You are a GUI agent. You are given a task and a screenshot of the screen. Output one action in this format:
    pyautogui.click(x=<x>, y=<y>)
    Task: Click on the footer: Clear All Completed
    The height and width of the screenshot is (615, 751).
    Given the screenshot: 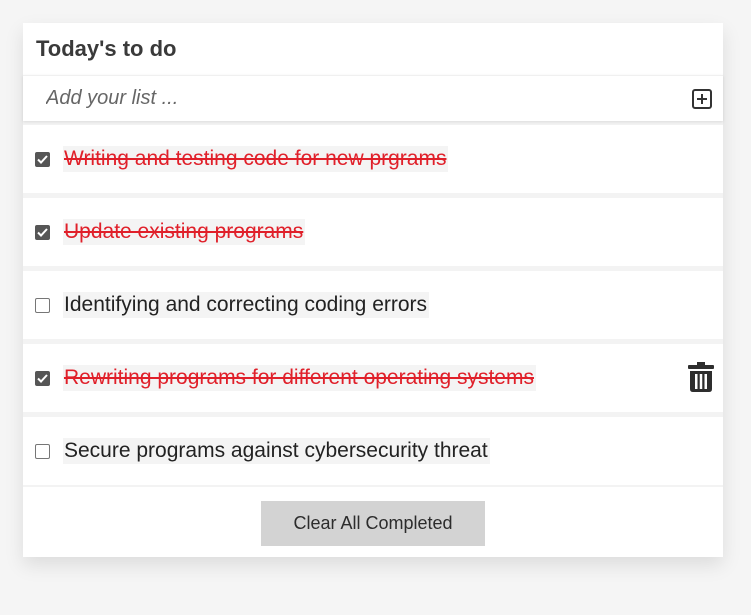 What is the action you would take?
    pyautogui.click(x=373, y=522)
    